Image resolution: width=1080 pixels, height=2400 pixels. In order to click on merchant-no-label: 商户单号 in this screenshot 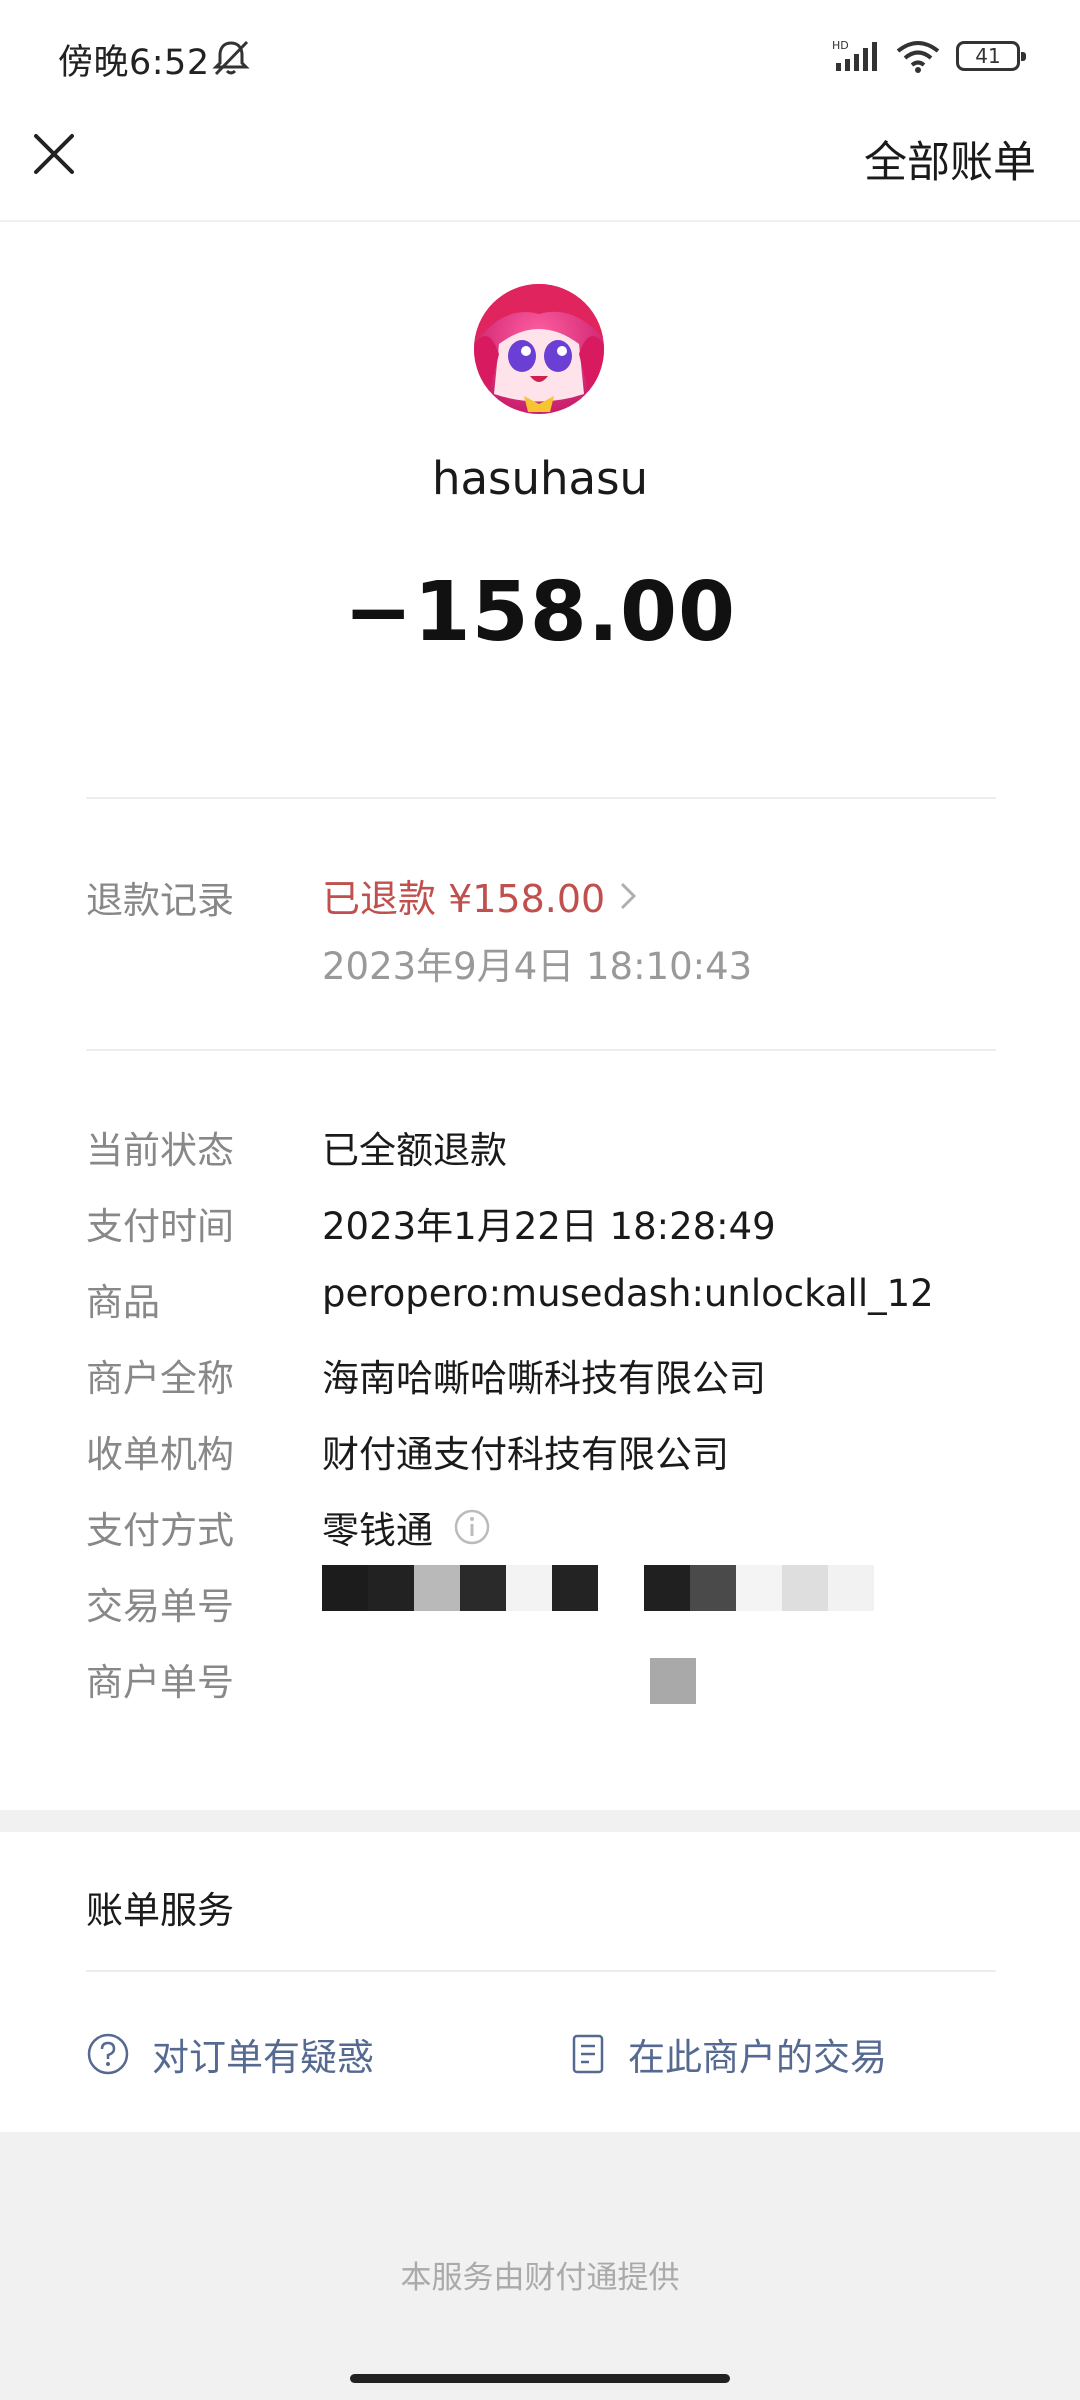, I will do `click(160, 1682)`.